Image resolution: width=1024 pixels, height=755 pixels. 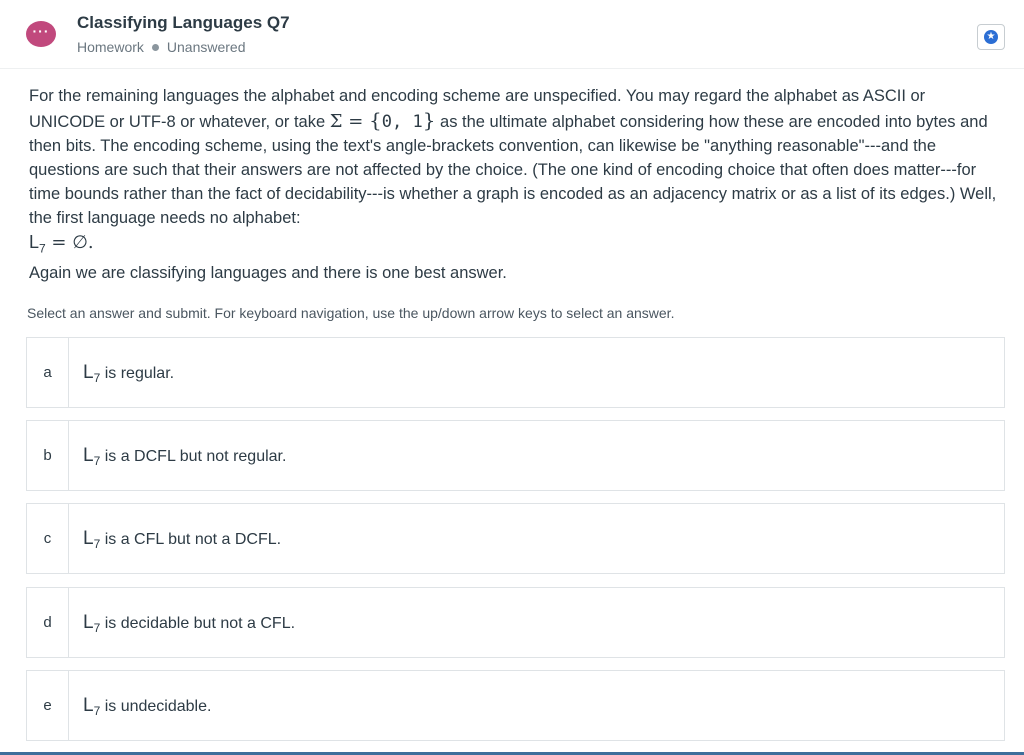 What do you see at coordinates (48, 622) in the screenshot?
I see `option-letter: d` at bounding box center [48, 622].